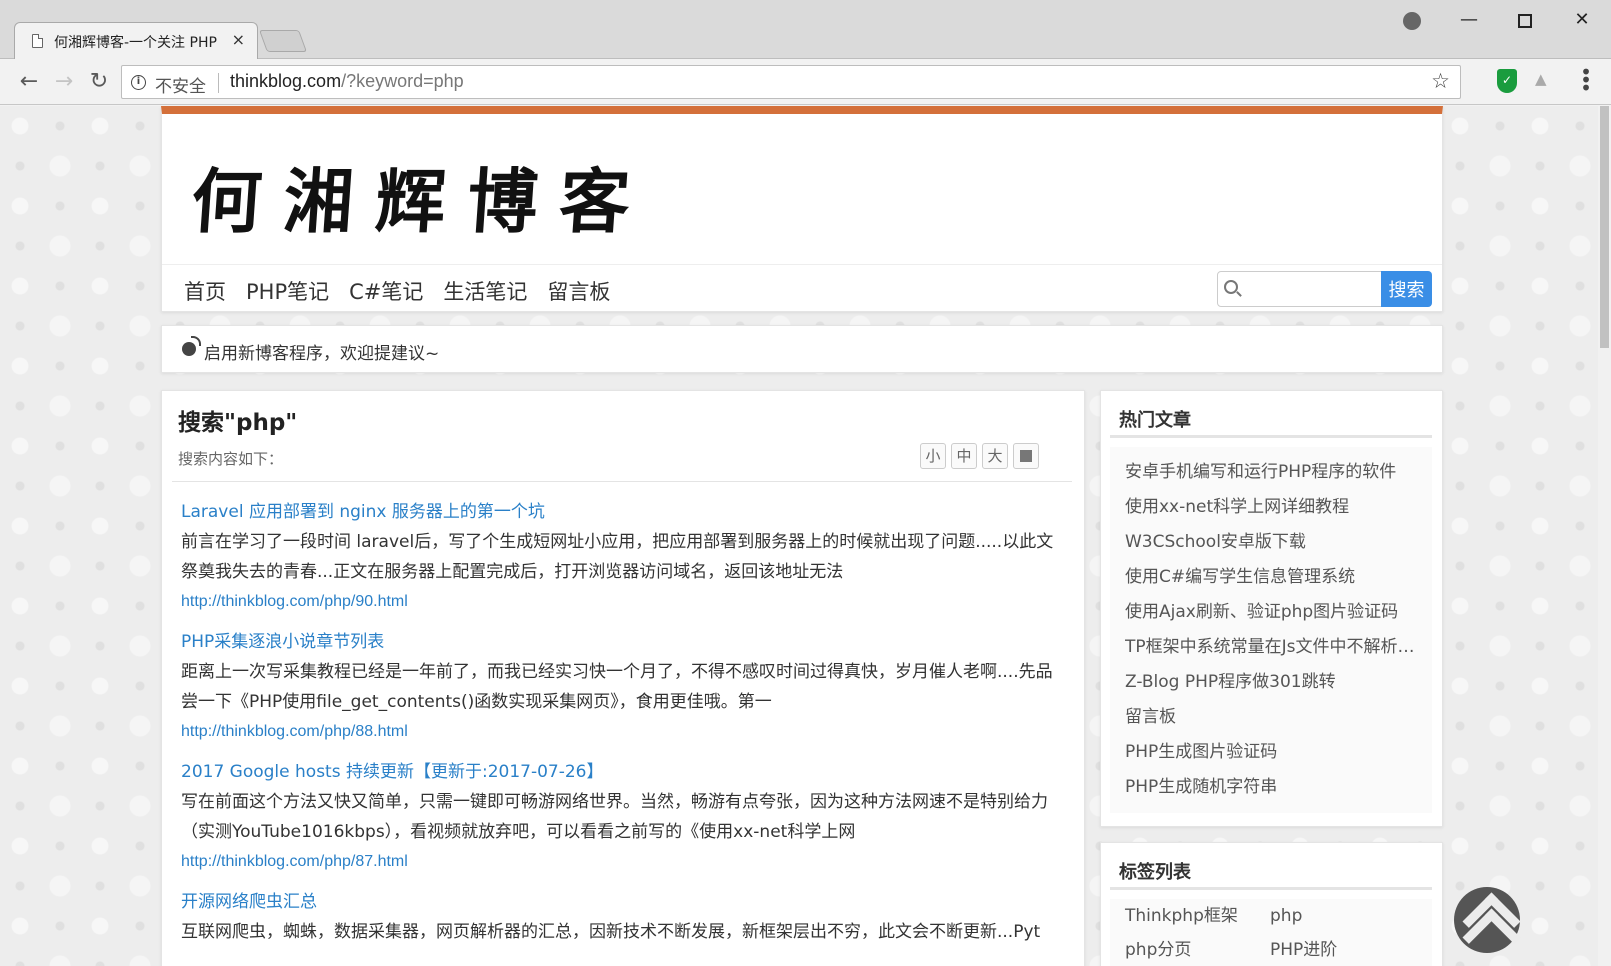 The width and height of the screenshot is (1611, 966). Describe the element at coordinates (287, 291) in the screenshot. I see `nav-php: PHP笔记` at that location.